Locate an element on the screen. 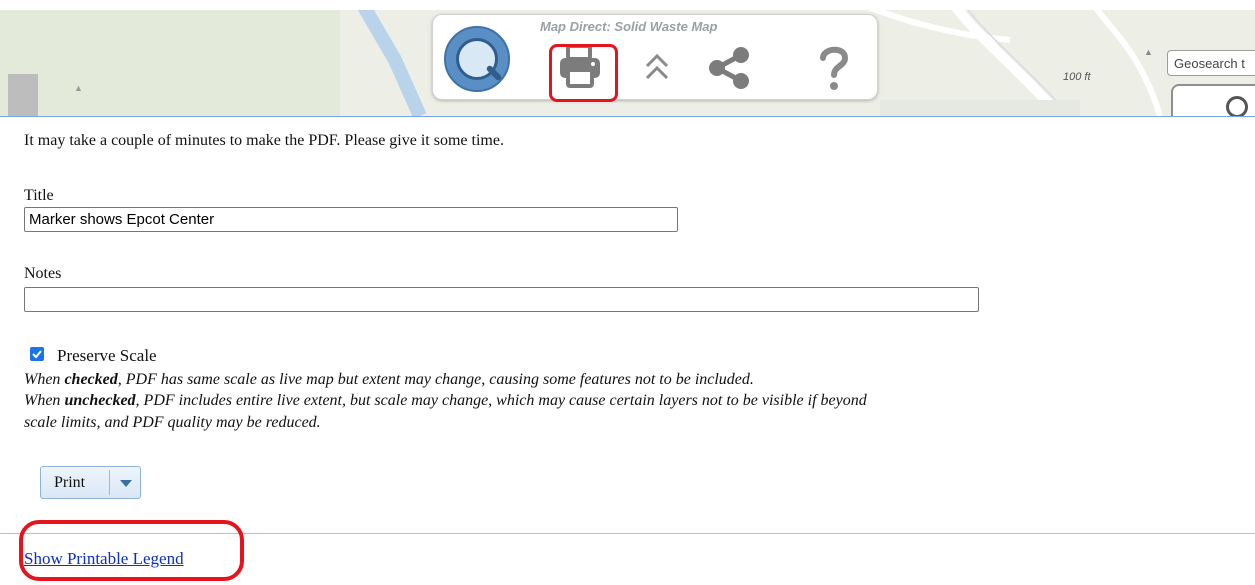 Image resolution: width=1255 pixels, height=585 pixels. notes-input is located at coordinates (501, 299).